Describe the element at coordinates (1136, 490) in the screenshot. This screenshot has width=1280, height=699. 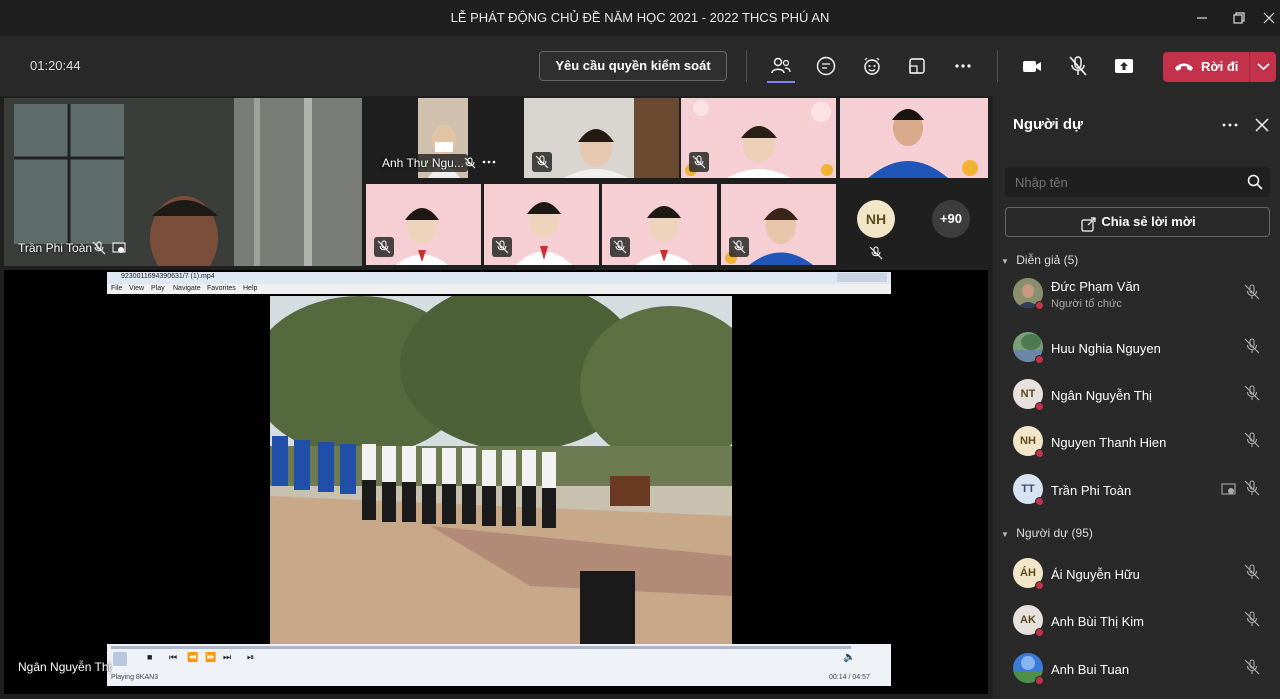
I see `participant-row: TT Trần Phi Toàn` at that location.